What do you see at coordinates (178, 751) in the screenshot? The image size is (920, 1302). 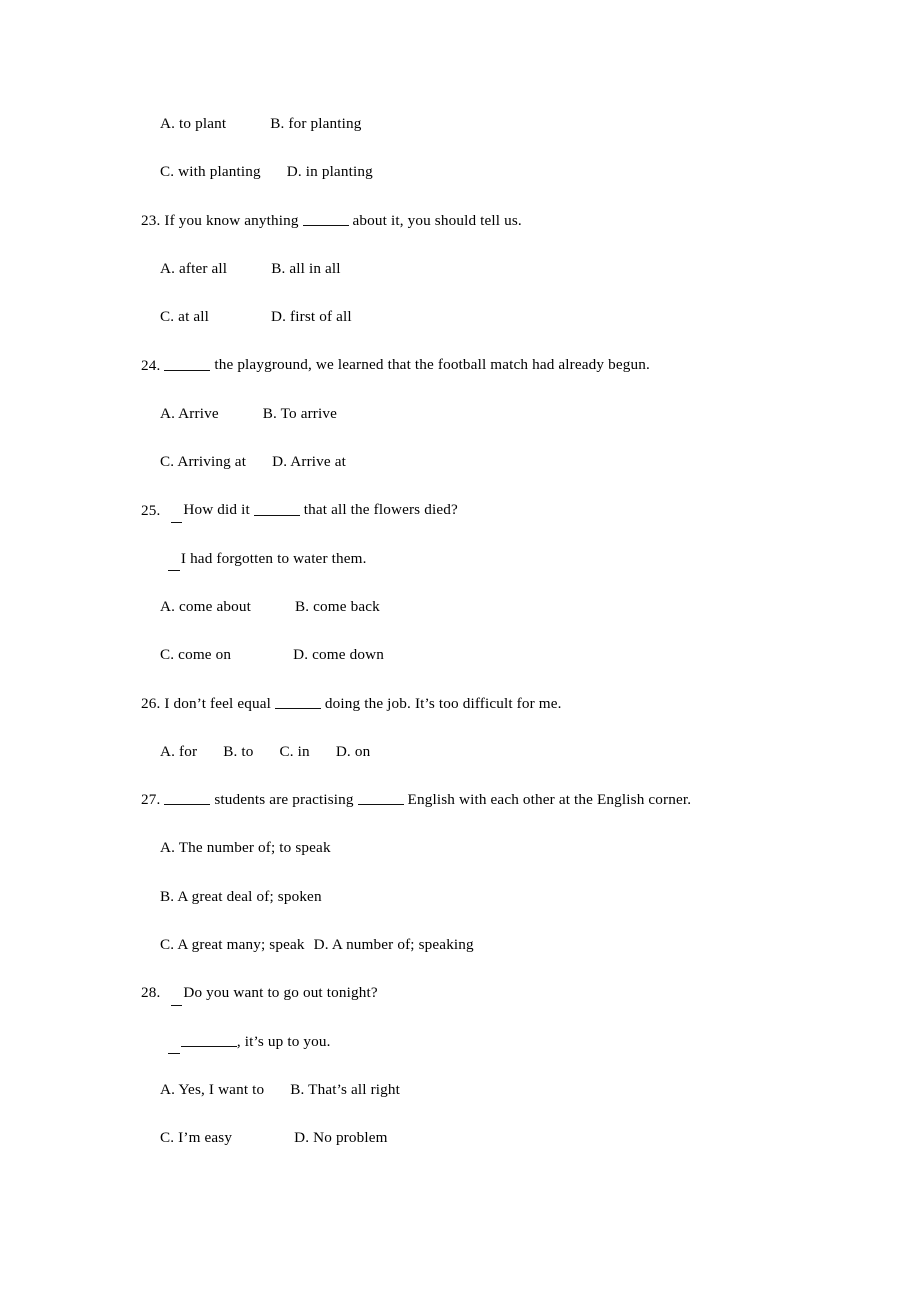 I see `option-label-a: A. for` at bounding box center [178, 751].